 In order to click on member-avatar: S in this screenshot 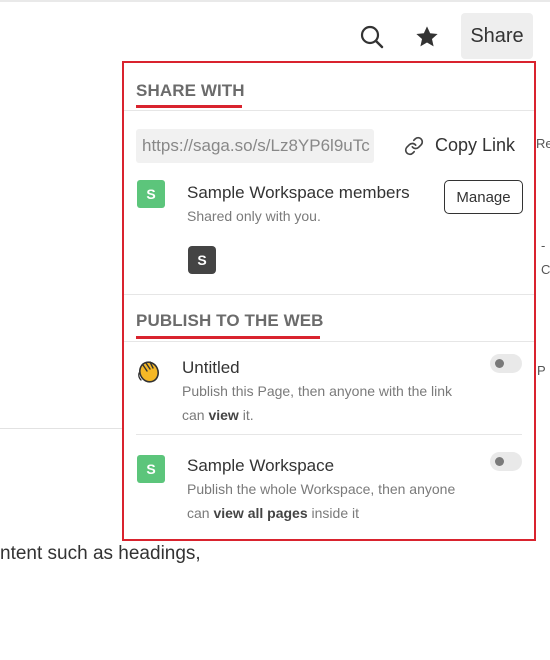, I will do `click(202, 260)`.